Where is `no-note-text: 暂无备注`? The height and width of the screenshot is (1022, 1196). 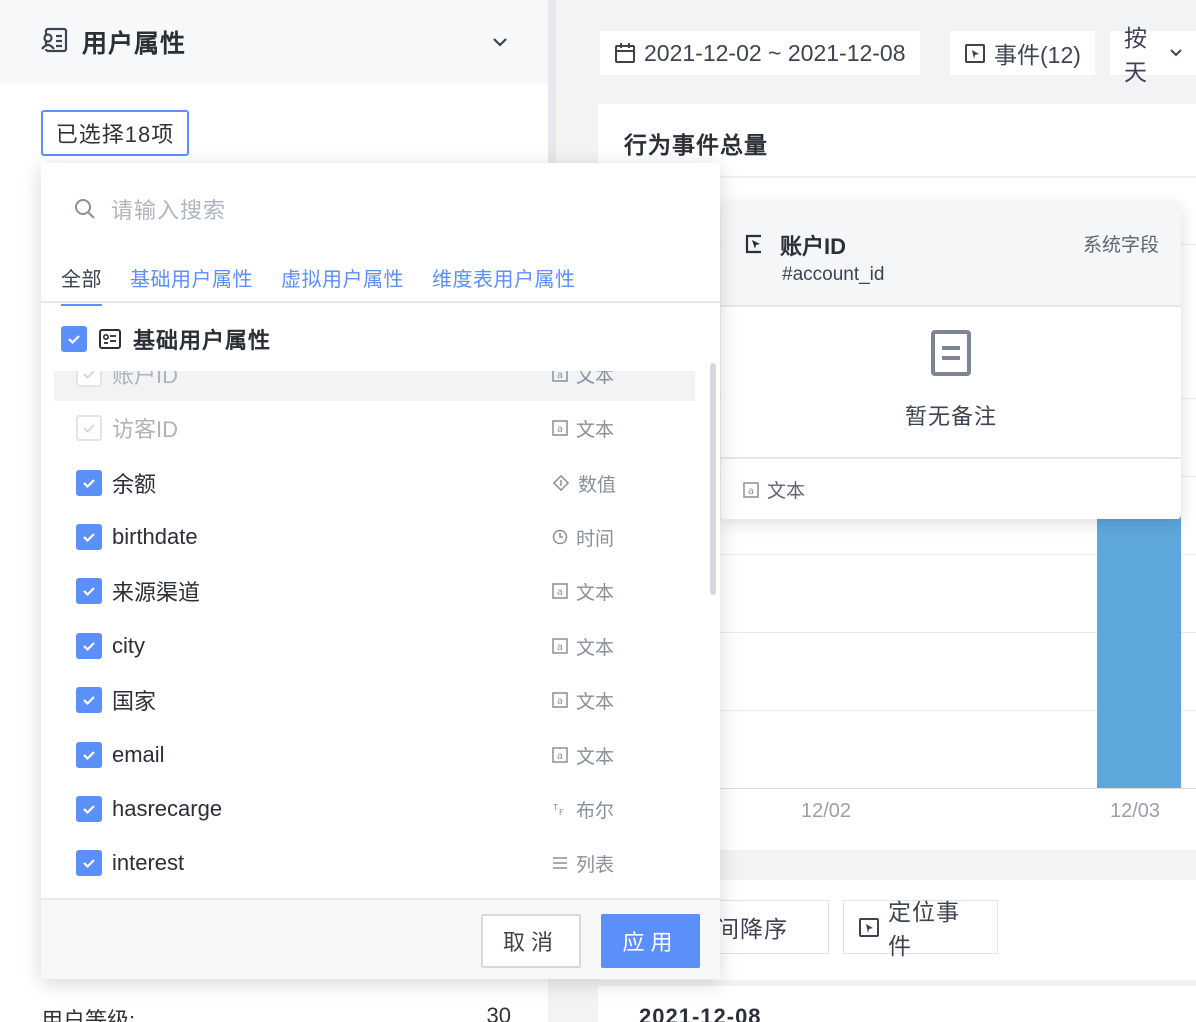 no-note-text: 暂无备注 is located at coordinates (950, 416).